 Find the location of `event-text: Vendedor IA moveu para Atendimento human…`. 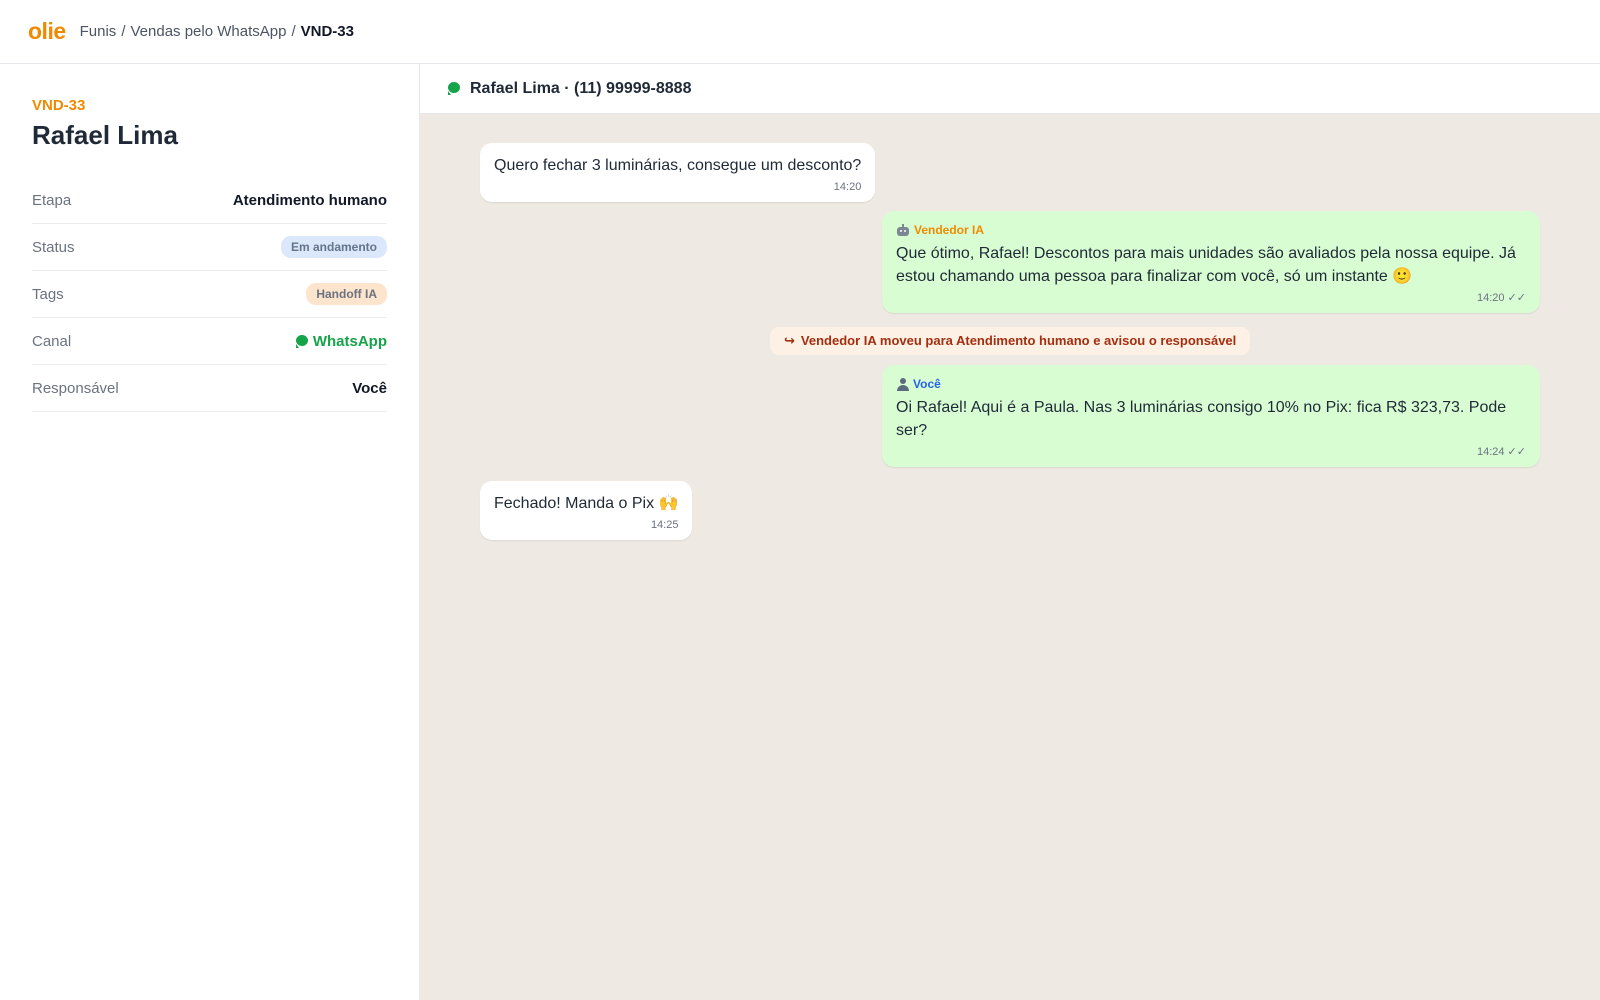

event-text: Vendedor IA moveu para Atendimento human… is located at coordinates (1018, 340).